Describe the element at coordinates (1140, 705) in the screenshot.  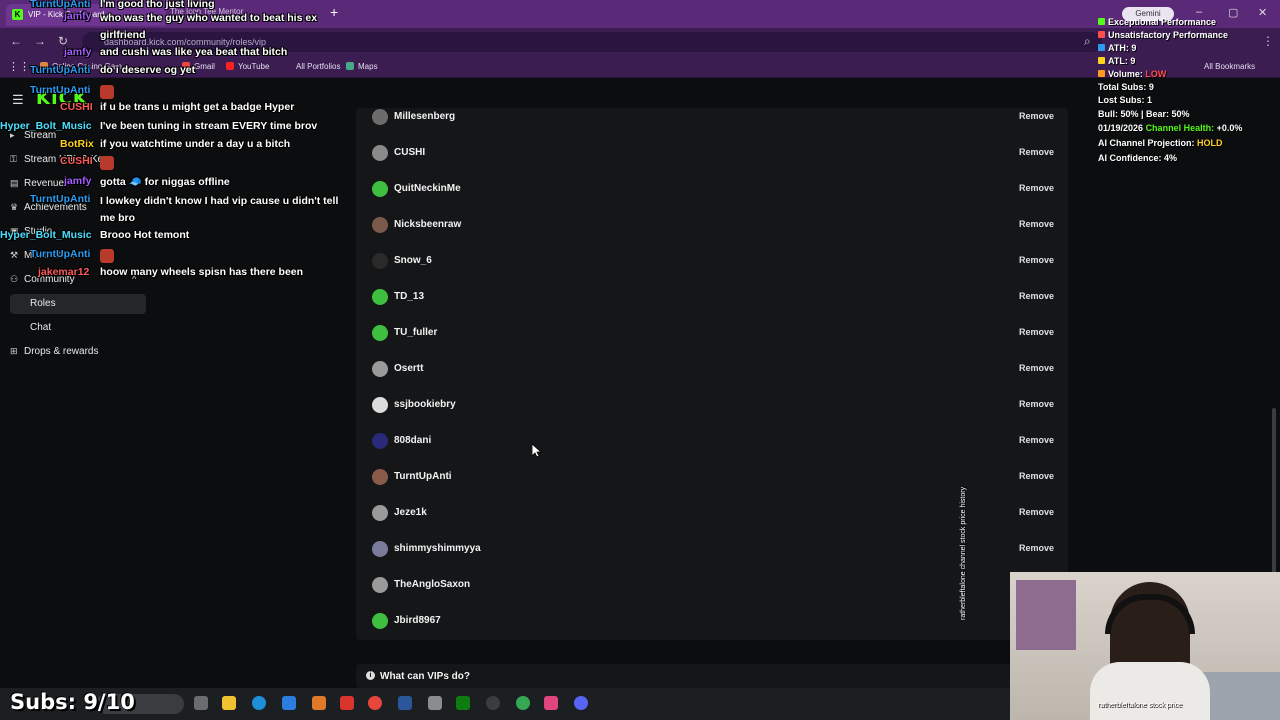
I see `webcam-caption: ratherbleftalone stock price` at that location.